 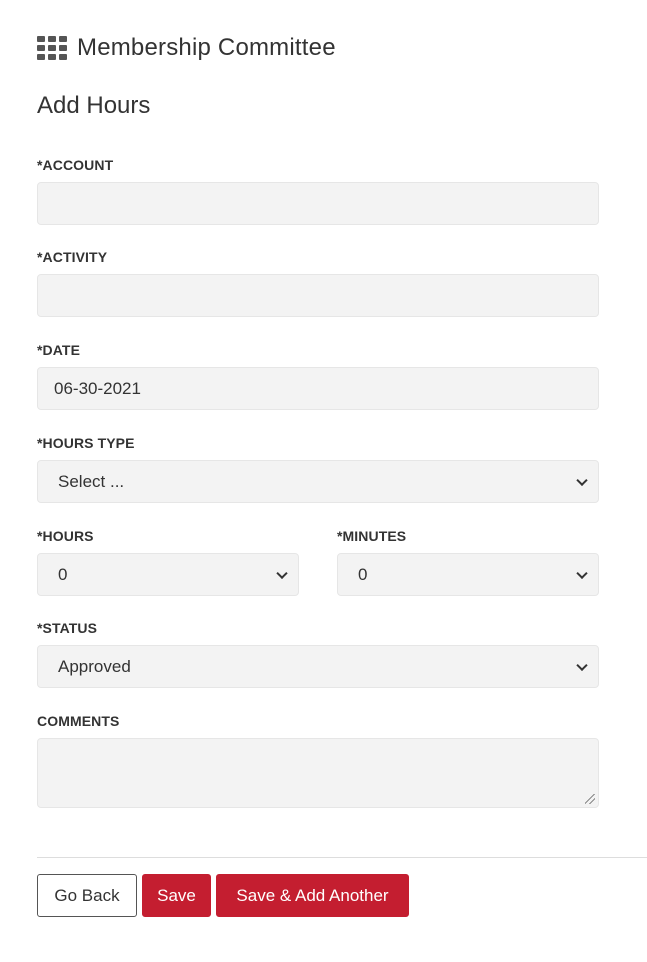 What do you see at coordinates (590, 799) in the screenshot?
I see `resize-handle-icon` at bounding box center [590, 799].